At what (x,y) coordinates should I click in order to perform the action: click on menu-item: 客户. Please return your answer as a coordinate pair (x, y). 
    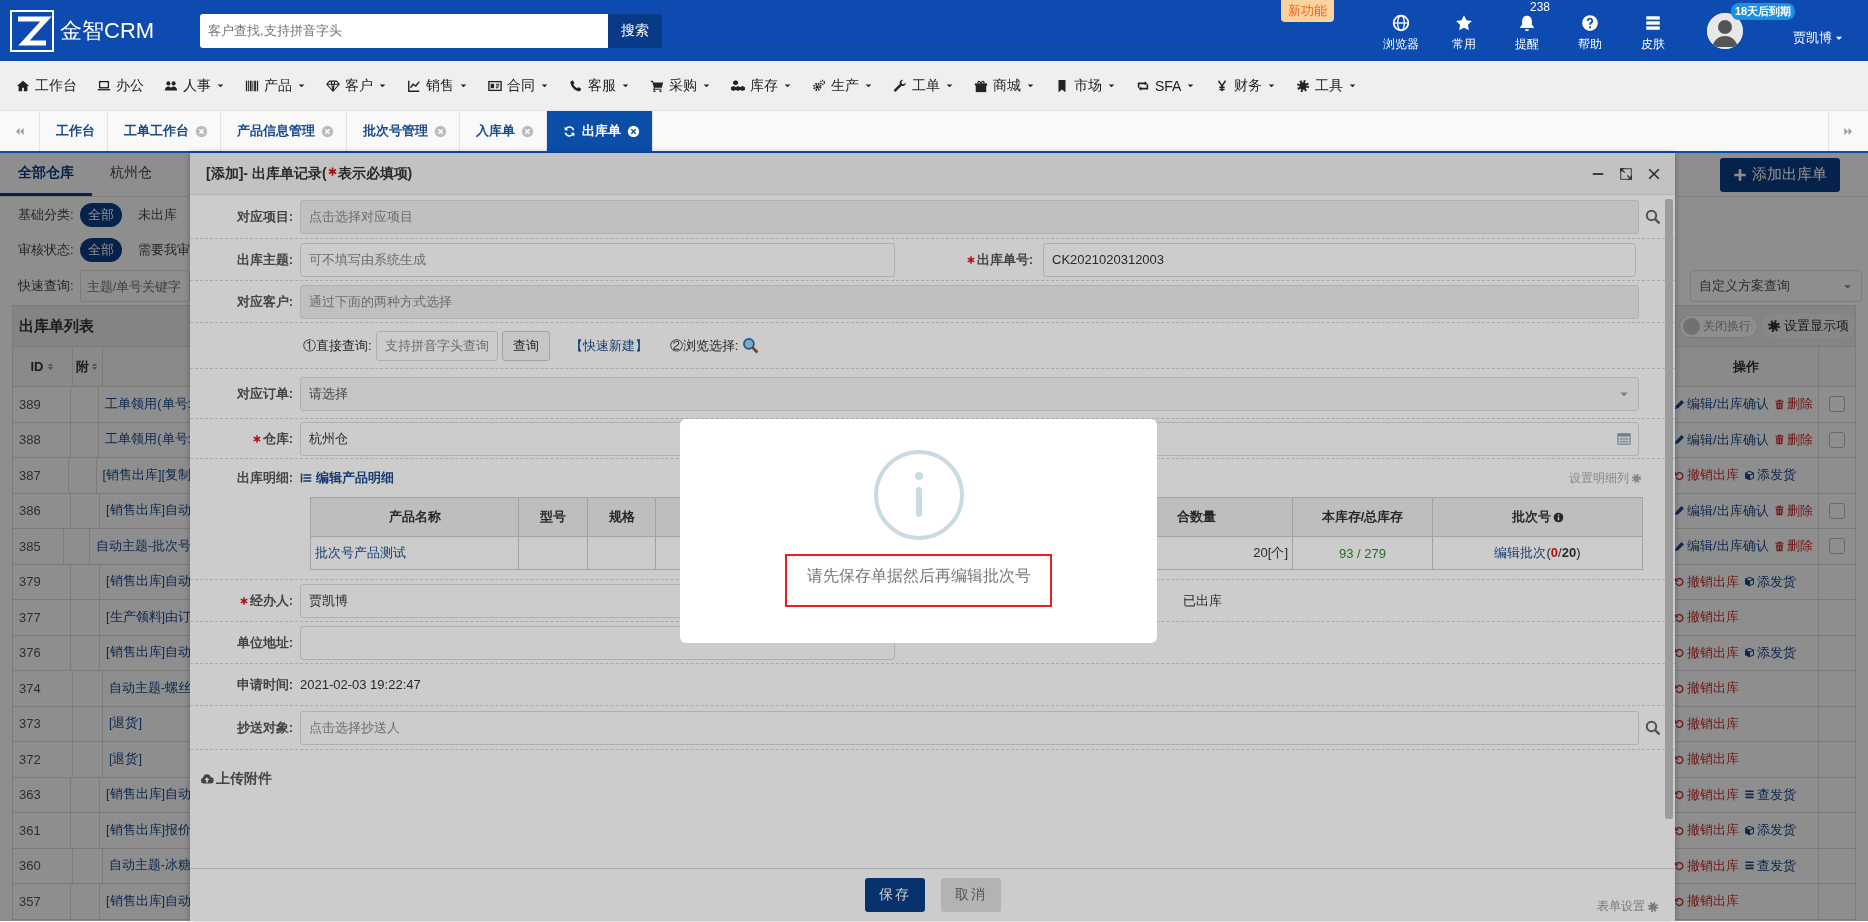
    Looking at the image, I should click on (356, 85).